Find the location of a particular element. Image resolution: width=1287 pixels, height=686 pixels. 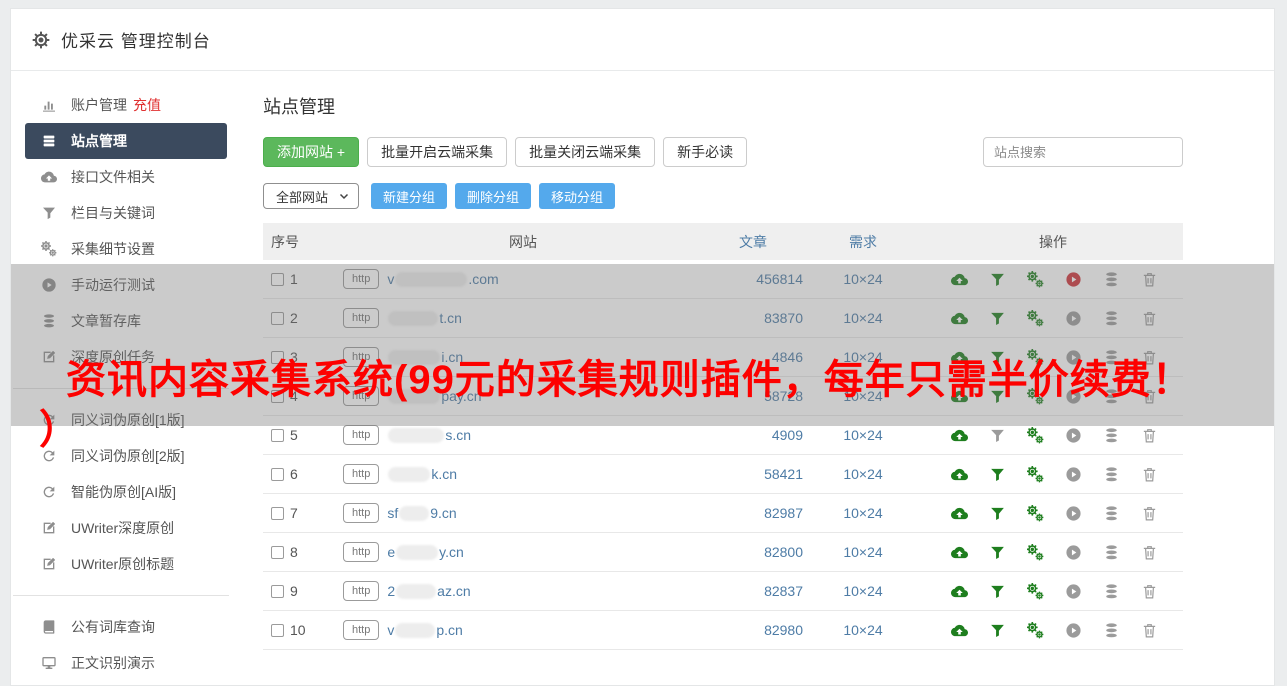

site-group-select: 全部网站 is located at coordinates (311, 196).